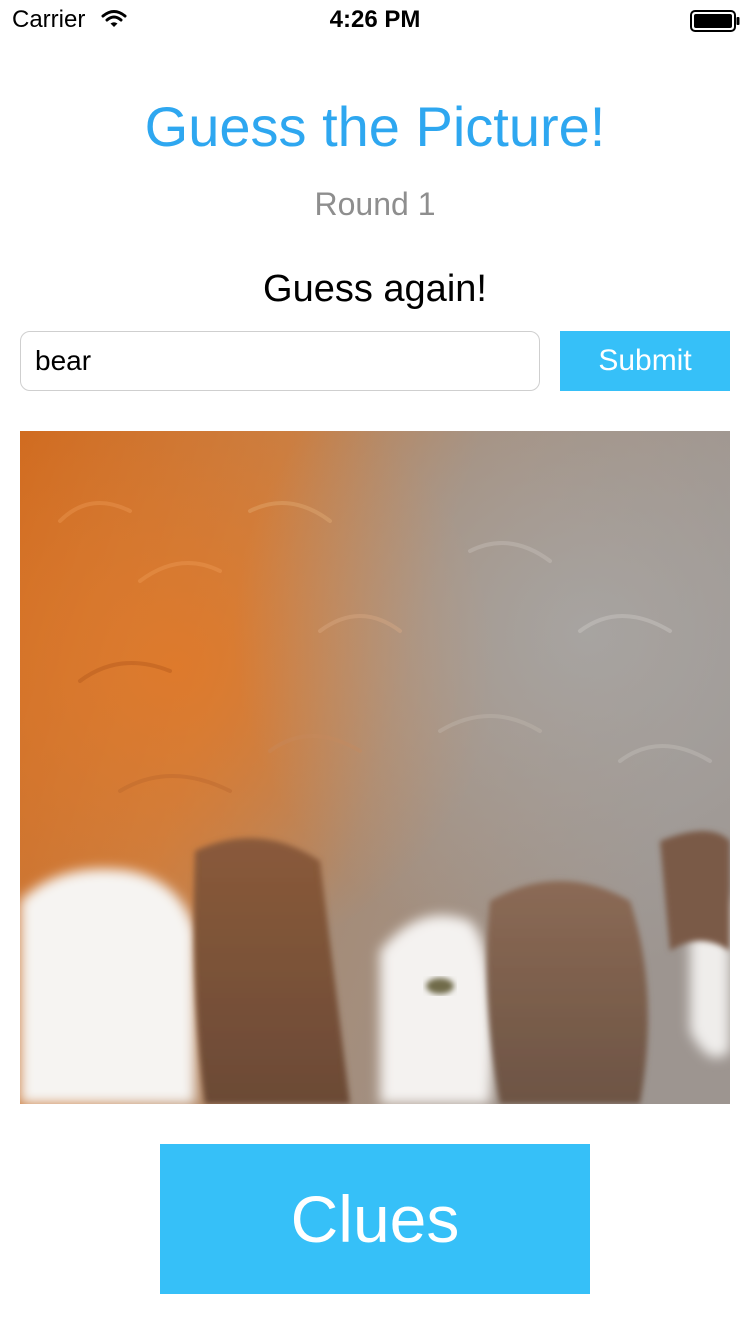  Describe the element at coordinates (375, 204) in the screenshot. I see `round-label: Round 1` at that location.